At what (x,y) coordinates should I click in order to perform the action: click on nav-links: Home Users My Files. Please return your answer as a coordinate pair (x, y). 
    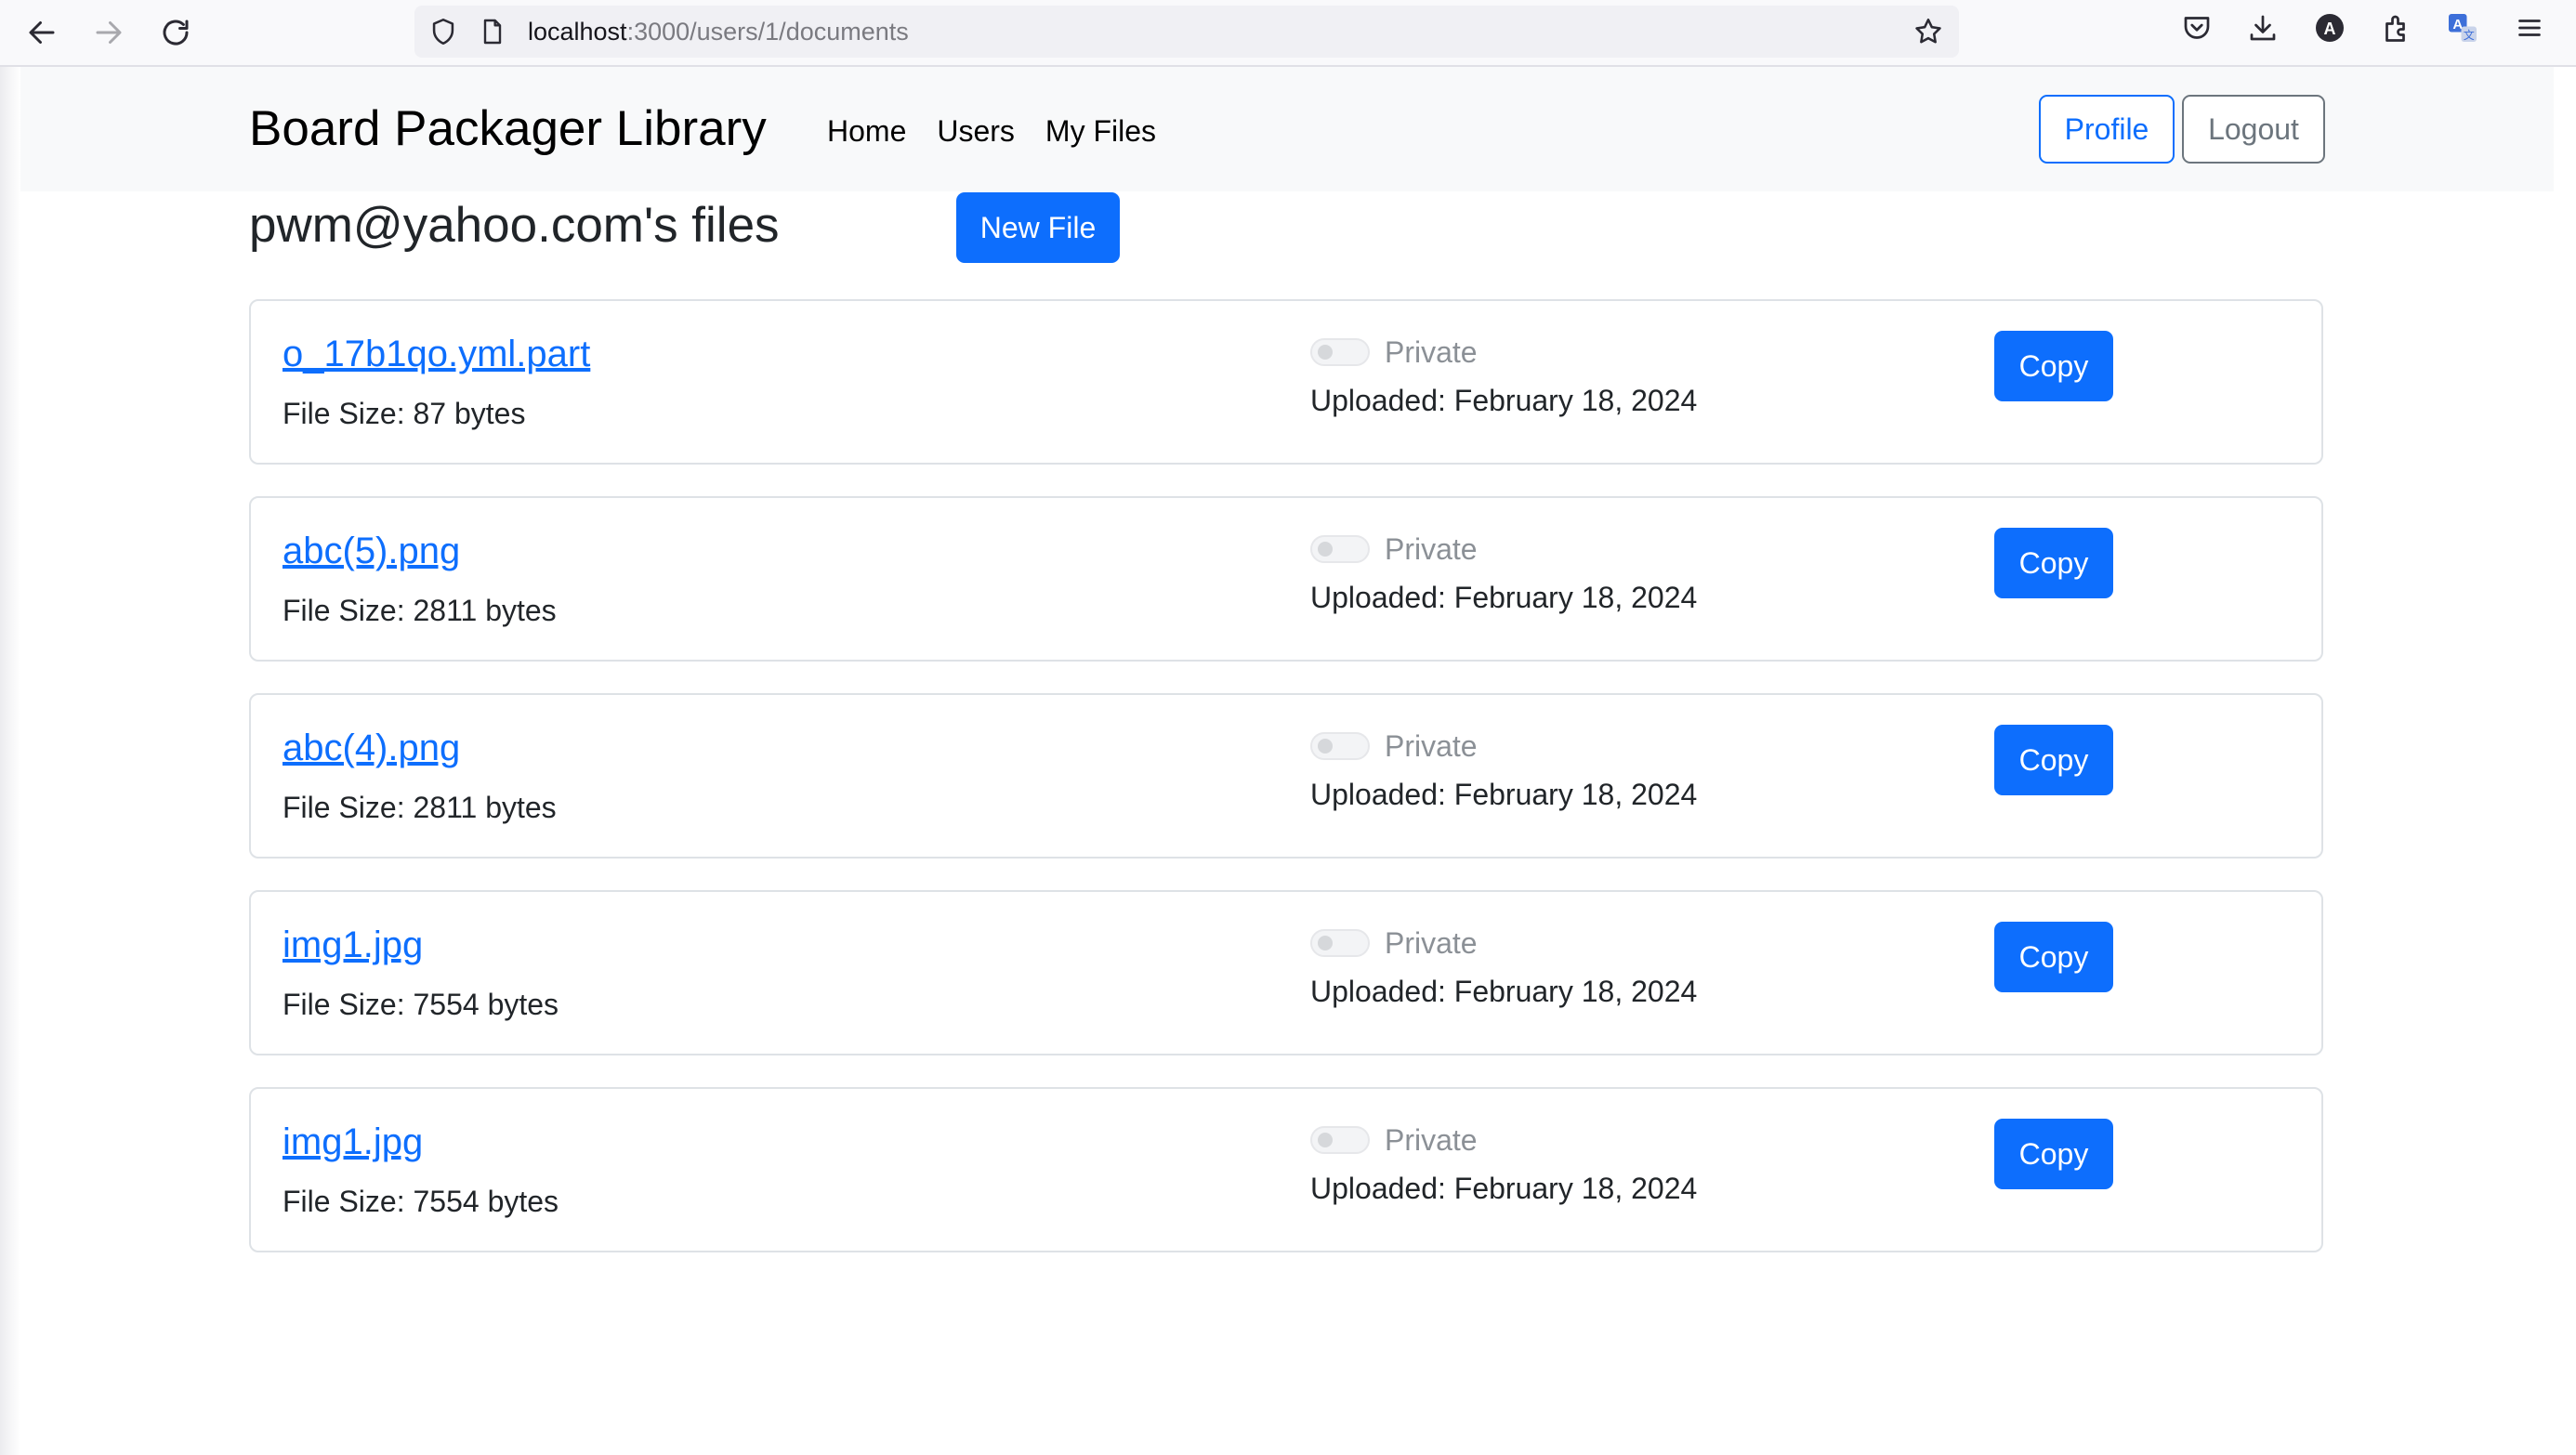
    Looking at the image, I should click on (1007, 131).